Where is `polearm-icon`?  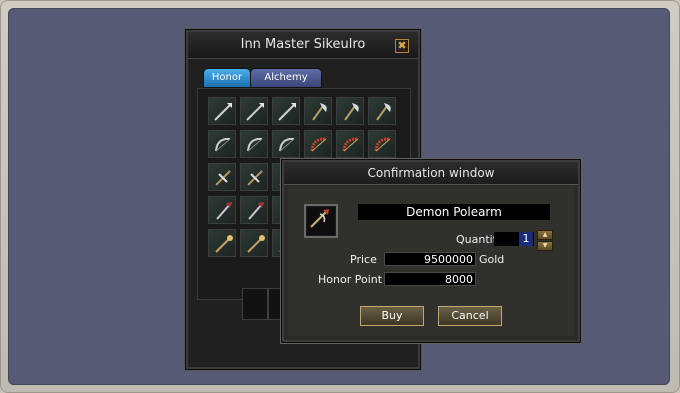
polearm-icon is located at coordinates (321, 221).